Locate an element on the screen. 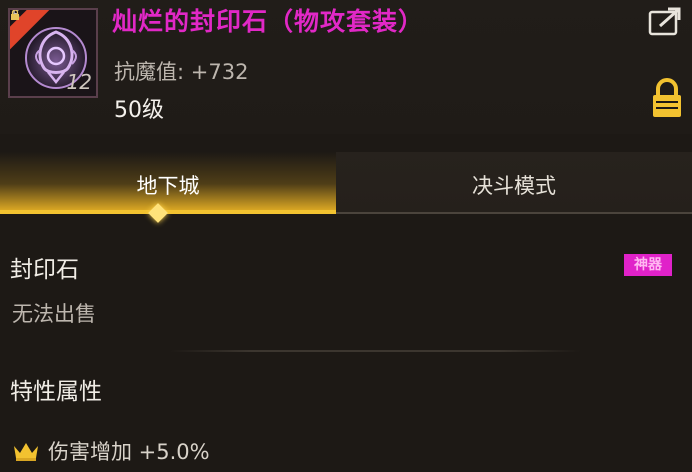 This screenshot has height=472, width=692. seal-section-title: 封印石 is located at coordinates (44, 270).